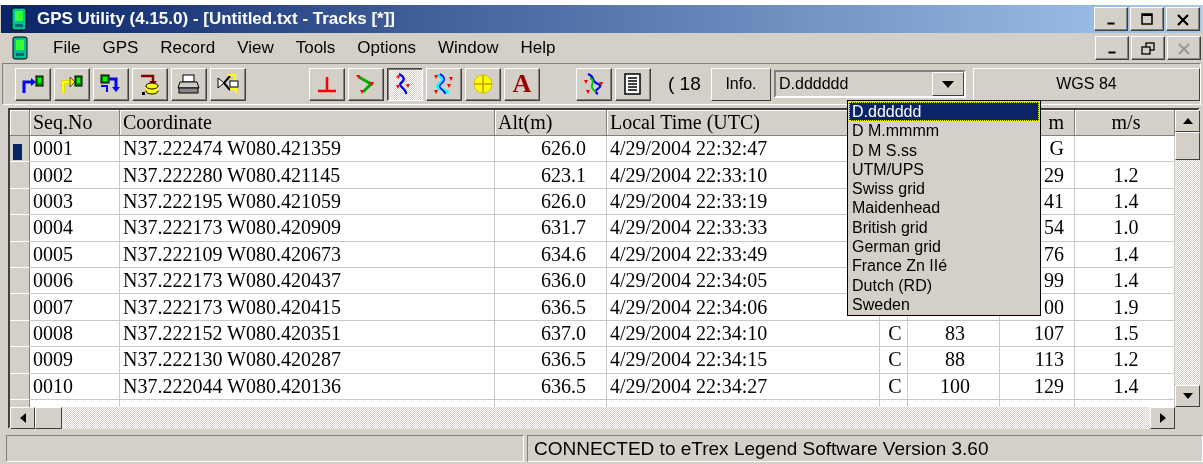 The image size is (1203, 464). What do you see at coordinates (944, 227) in the screenshot?
I see `dropdown-option: British grid` at bounding box center [944, 227].